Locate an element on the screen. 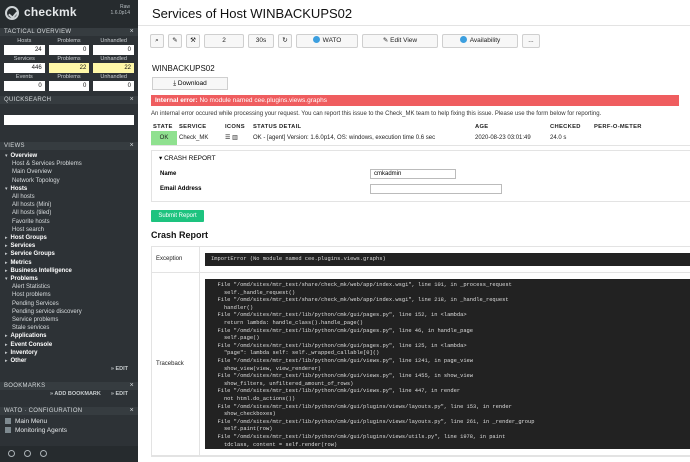 The height and width of the screenshot is (462, 690). wato-items: Main Menu Monitoring Agents is located at coordinates (69, 425).